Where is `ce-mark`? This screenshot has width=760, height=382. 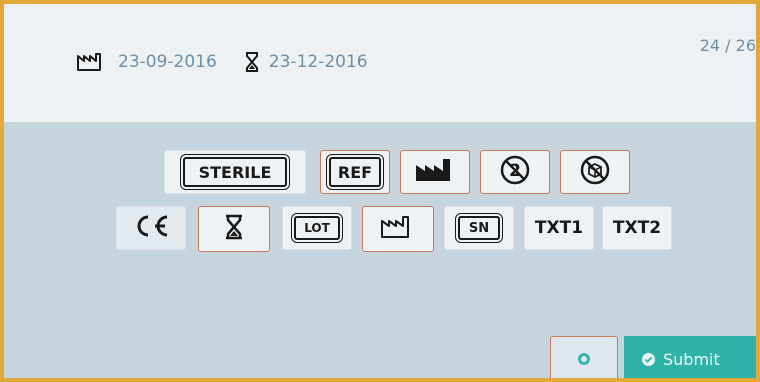
ce-mark is located at coordinates (151, 228).